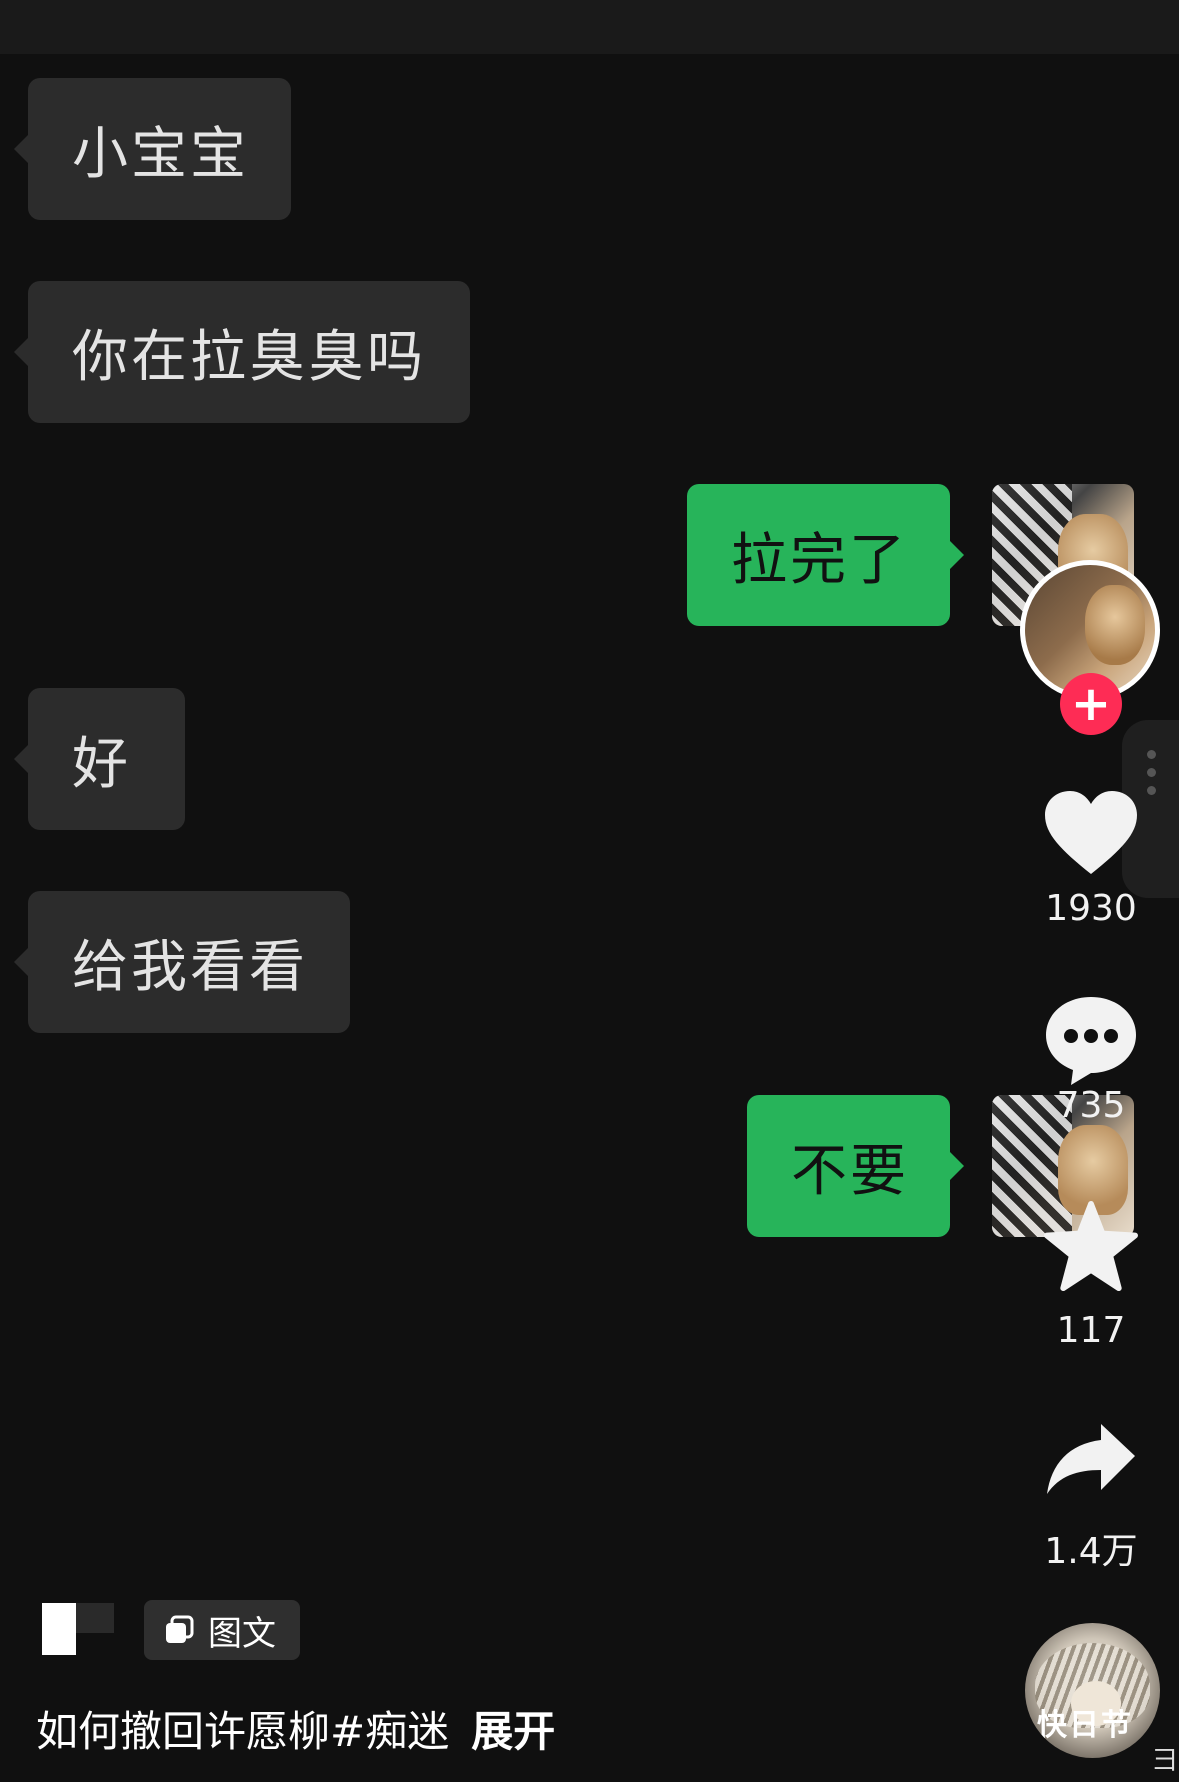  I want to click on message-text: 给我看看, so click(190, 967).